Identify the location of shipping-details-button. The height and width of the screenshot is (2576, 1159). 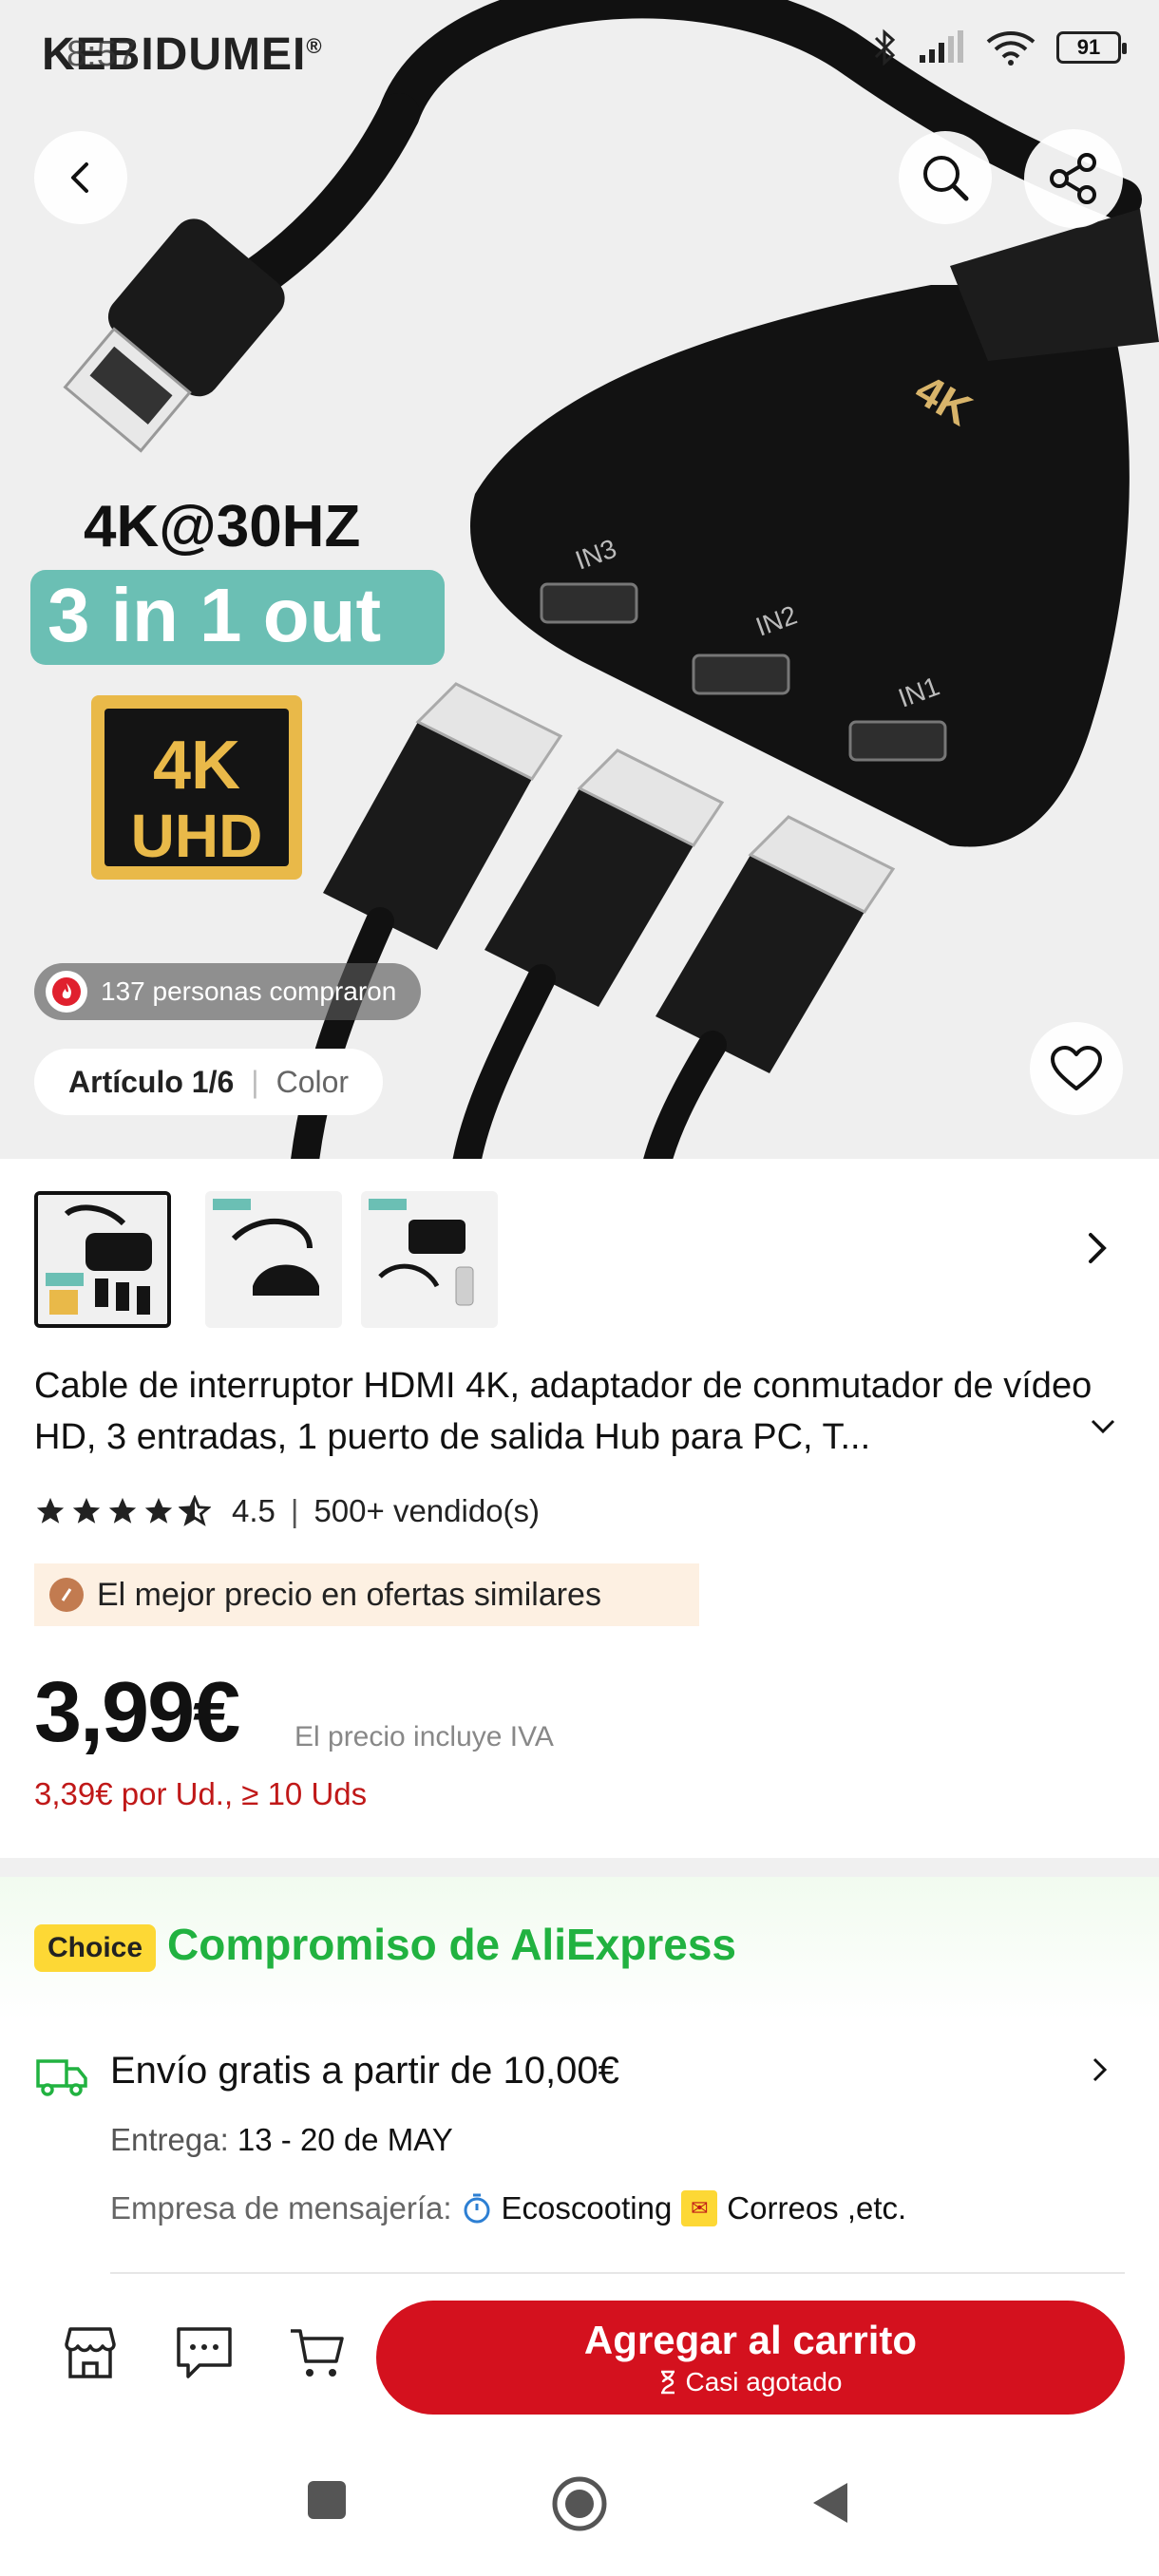
(1100, 2072).